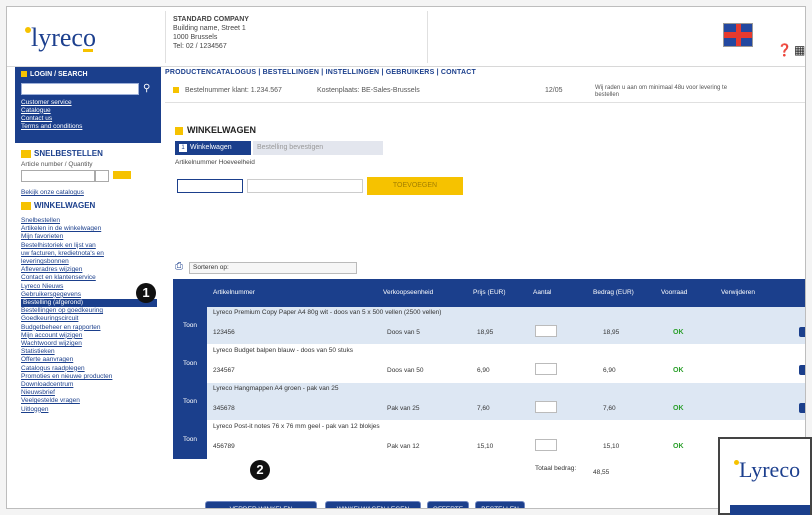 The image size is (812, 515). Describe the element at coordinates (215, 130) in the screenshot. I see `page-title: WINKELWAGEN` at that location.